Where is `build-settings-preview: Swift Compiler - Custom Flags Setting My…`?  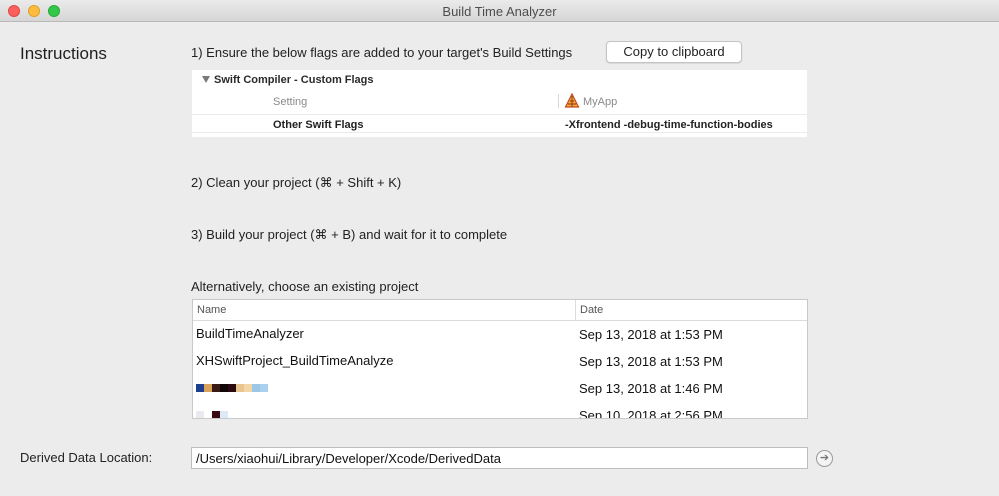
build-settings-preview: Swift Compiler - Custom Flags Setting My… is located at coordinates (499, 103).